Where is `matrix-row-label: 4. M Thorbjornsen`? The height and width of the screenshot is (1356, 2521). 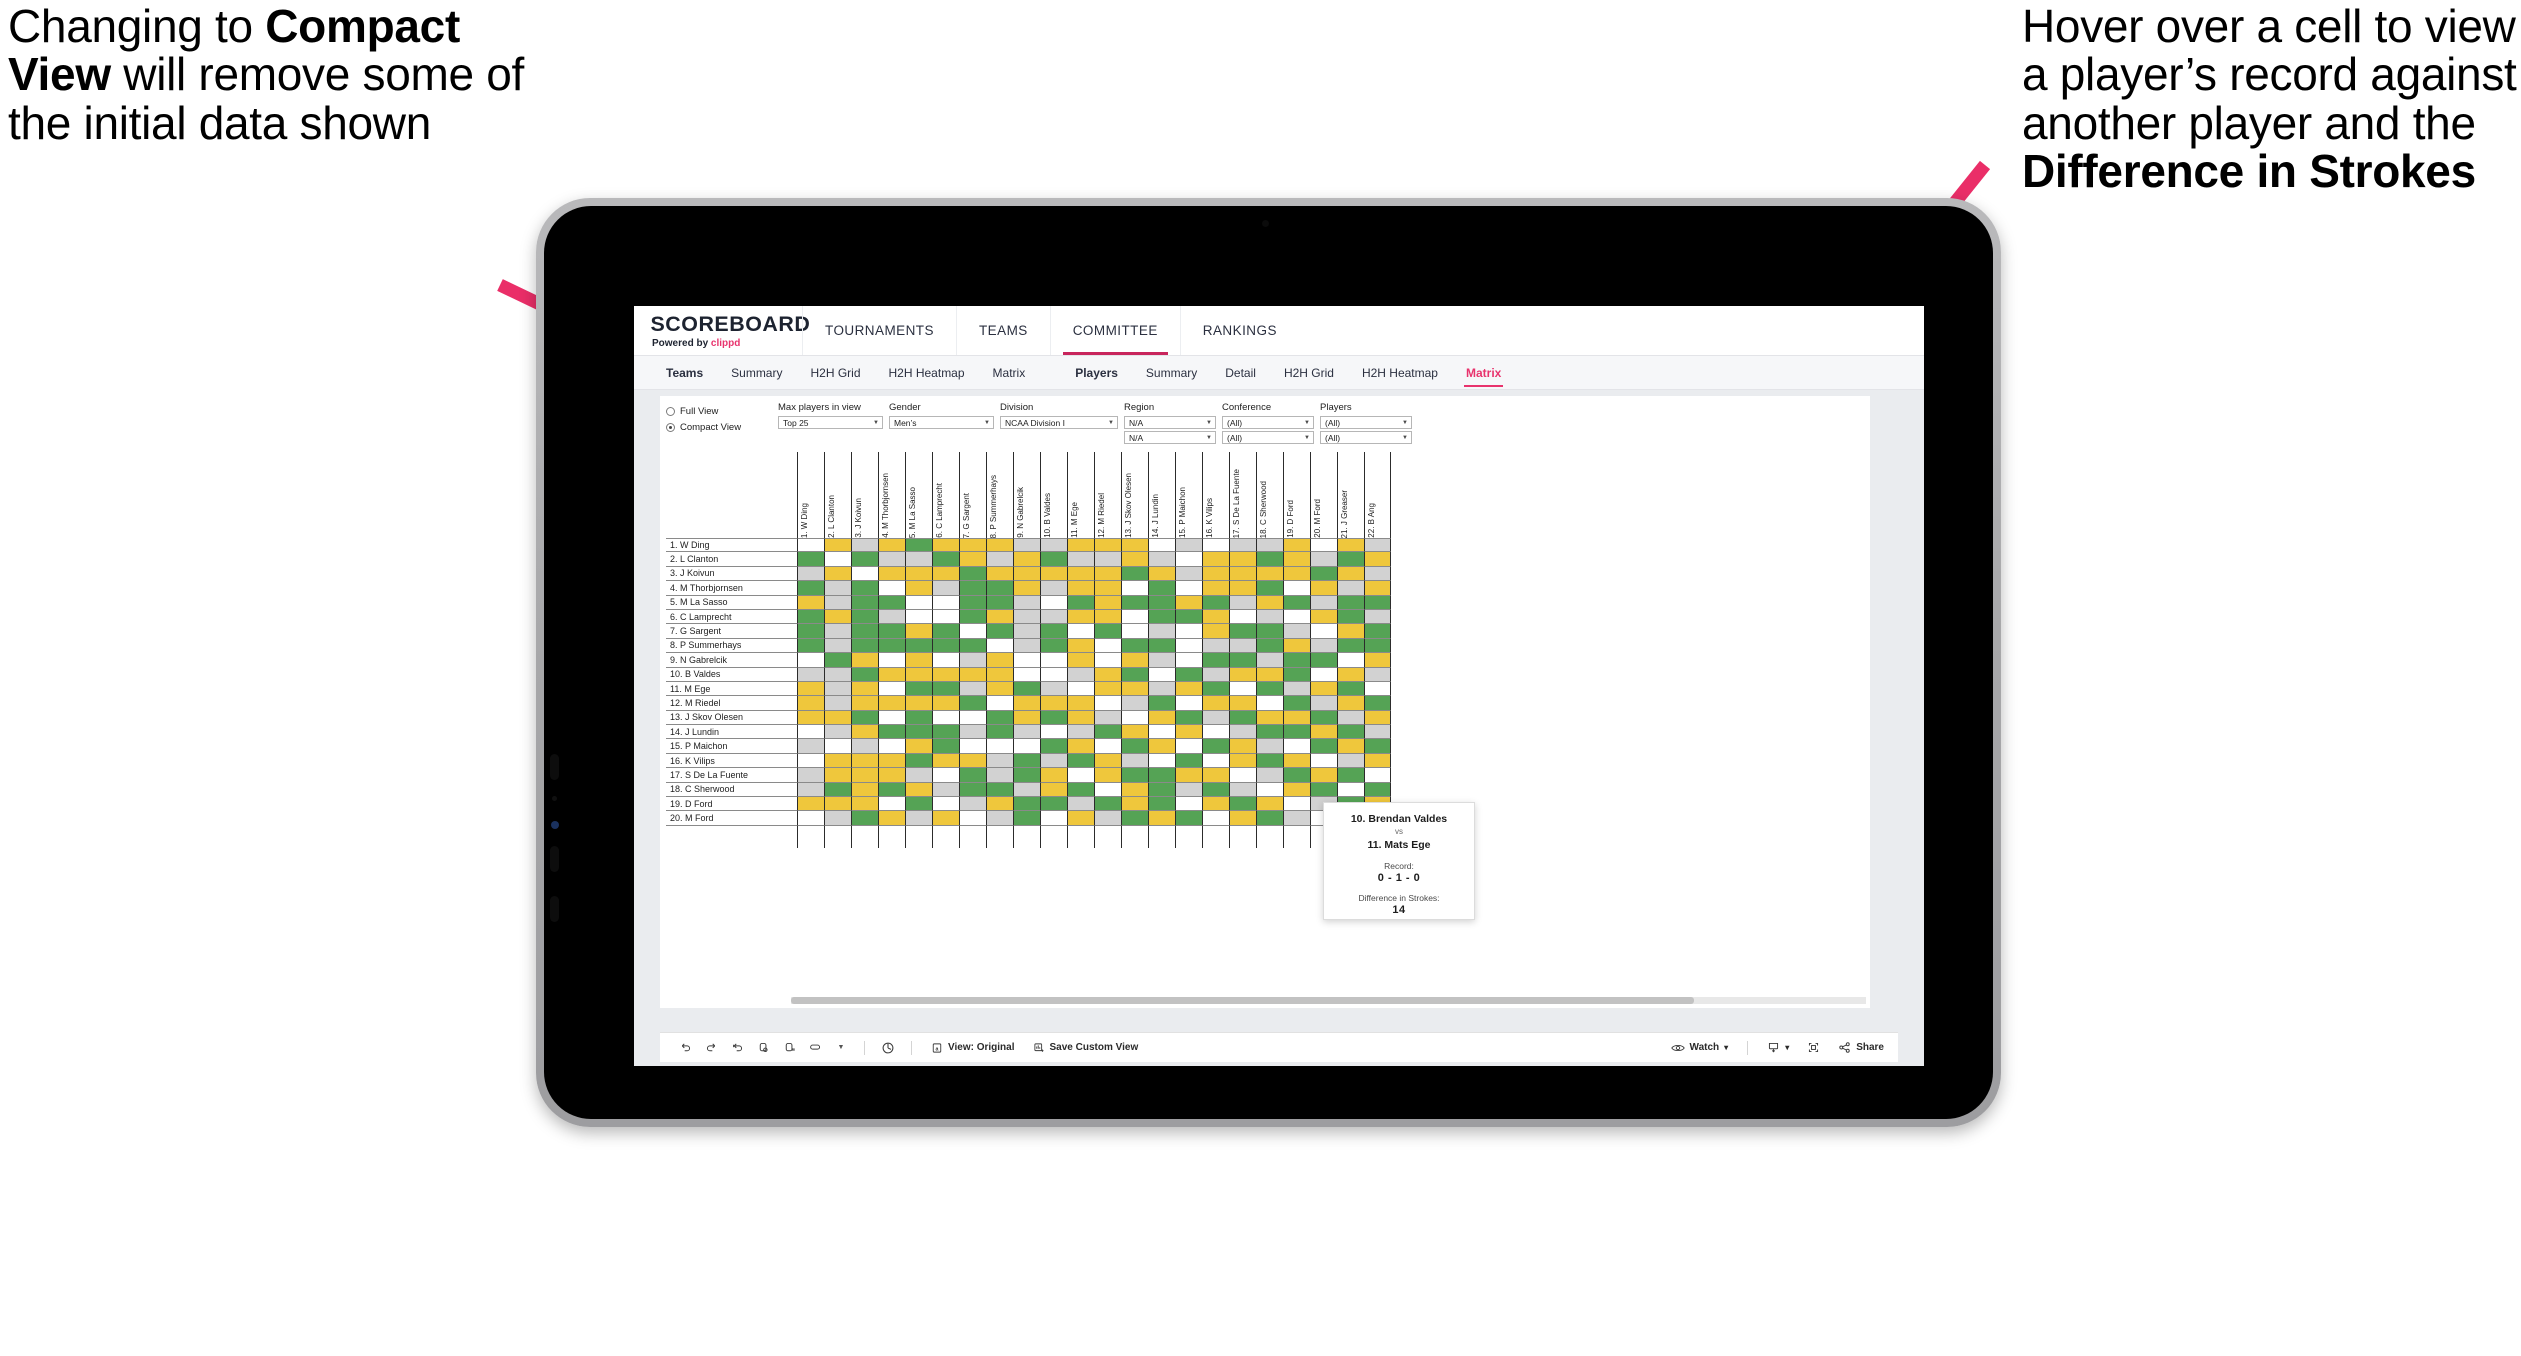
matrix-row-label: 4. M Thorbjornsen is located at coordinates (731, 588).